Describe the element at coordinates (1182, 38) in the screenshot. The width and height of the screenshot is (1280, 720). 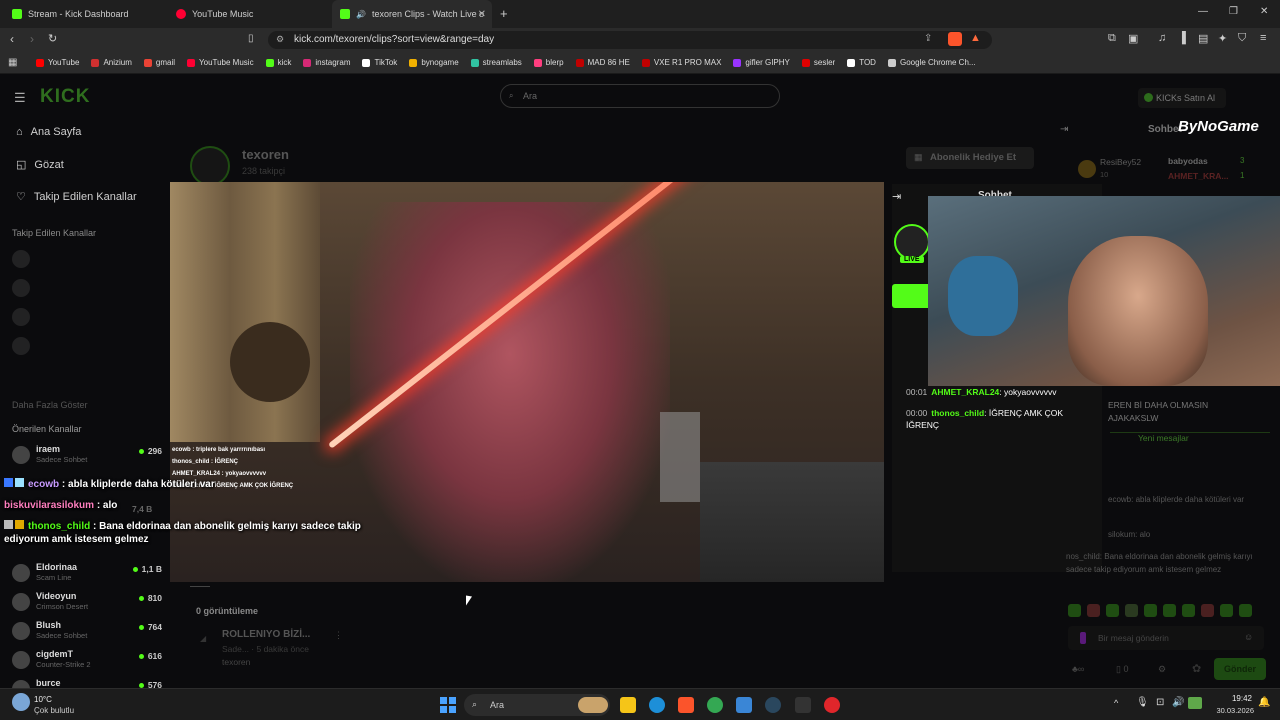
I see `sidebar-icon: ▐` at that location.